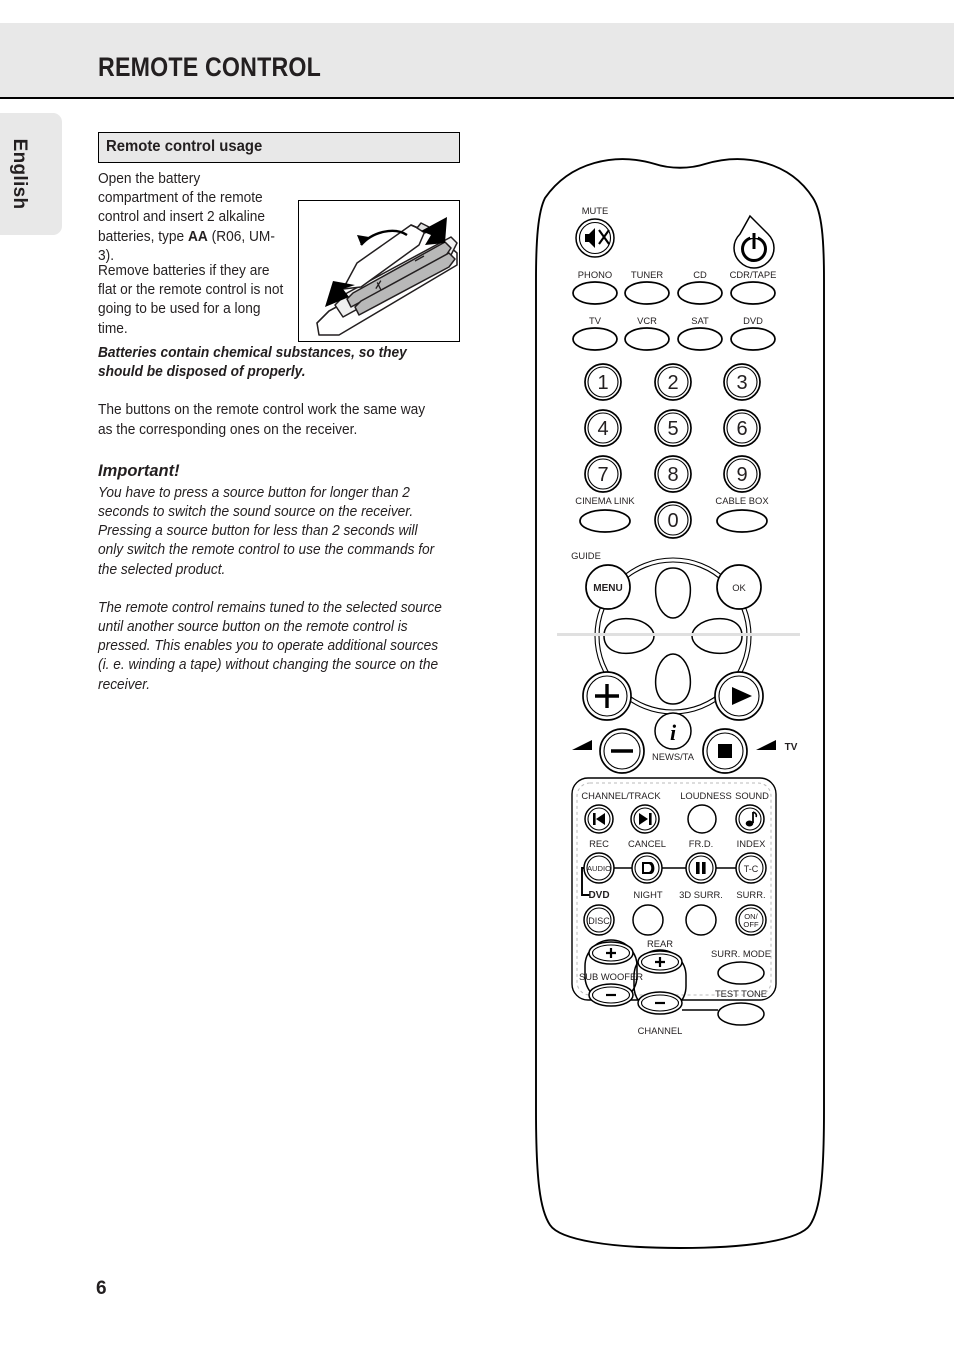  Describe the element at coordinates (700, 320) in the screenshot. I see `source-label-sat: SAT` at that location.